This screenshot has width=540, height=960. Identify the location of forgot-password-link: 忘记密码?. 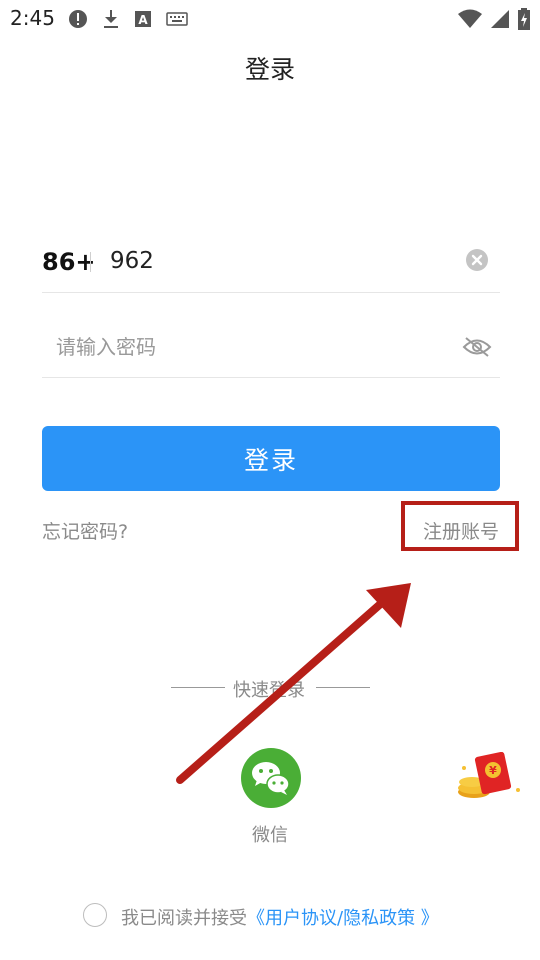
(85, 530).